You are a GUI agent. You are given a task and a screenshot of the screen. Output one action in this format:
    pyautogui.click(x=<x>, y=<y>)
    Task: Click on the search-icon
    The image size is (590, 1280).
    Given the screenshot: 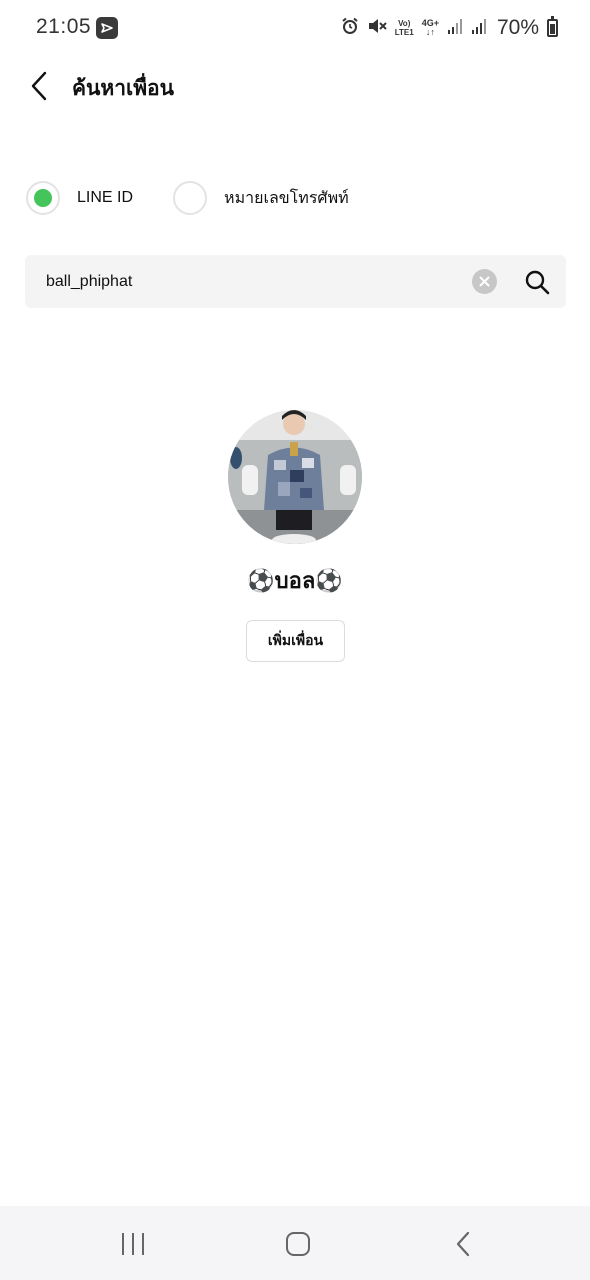 What is the action you would take?
    pyautogui.click(x=537, y=282)
    